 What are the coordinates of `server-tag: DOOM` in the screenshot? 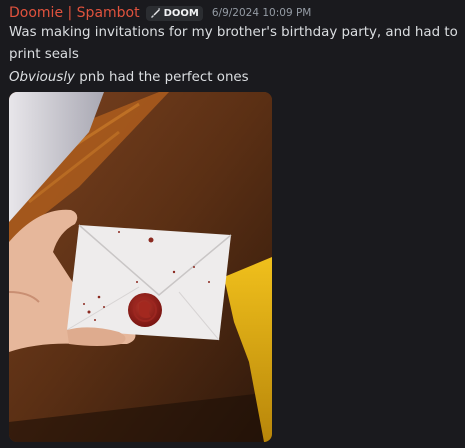 It's located at (174, 13).